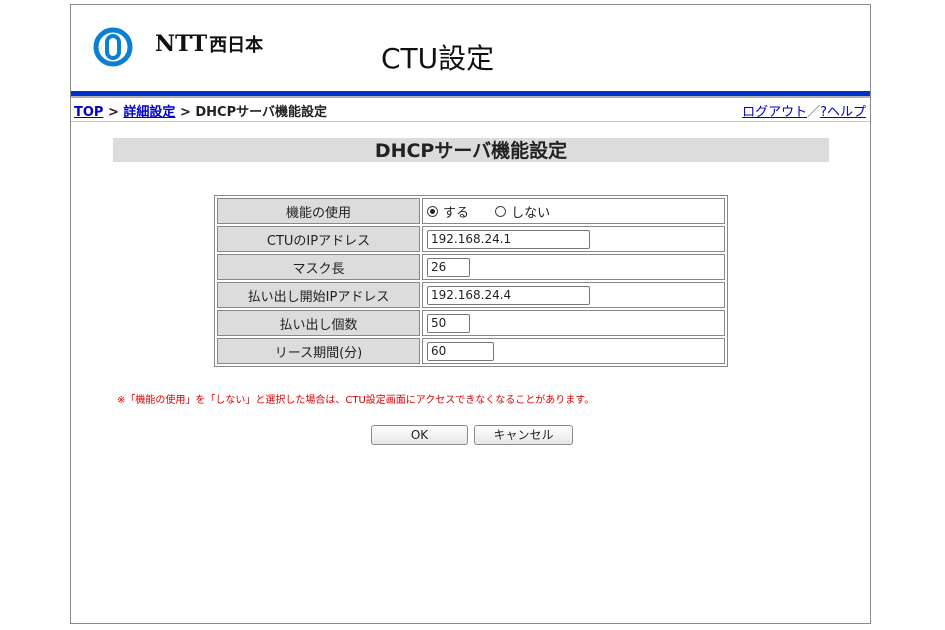 The width and height of the screenshot is (945, 630). What do you see at coordinates (318, 351) in the screenshot?
I see `field-label-lease-period: リース期間(分)` at bounding box center [318, 351].